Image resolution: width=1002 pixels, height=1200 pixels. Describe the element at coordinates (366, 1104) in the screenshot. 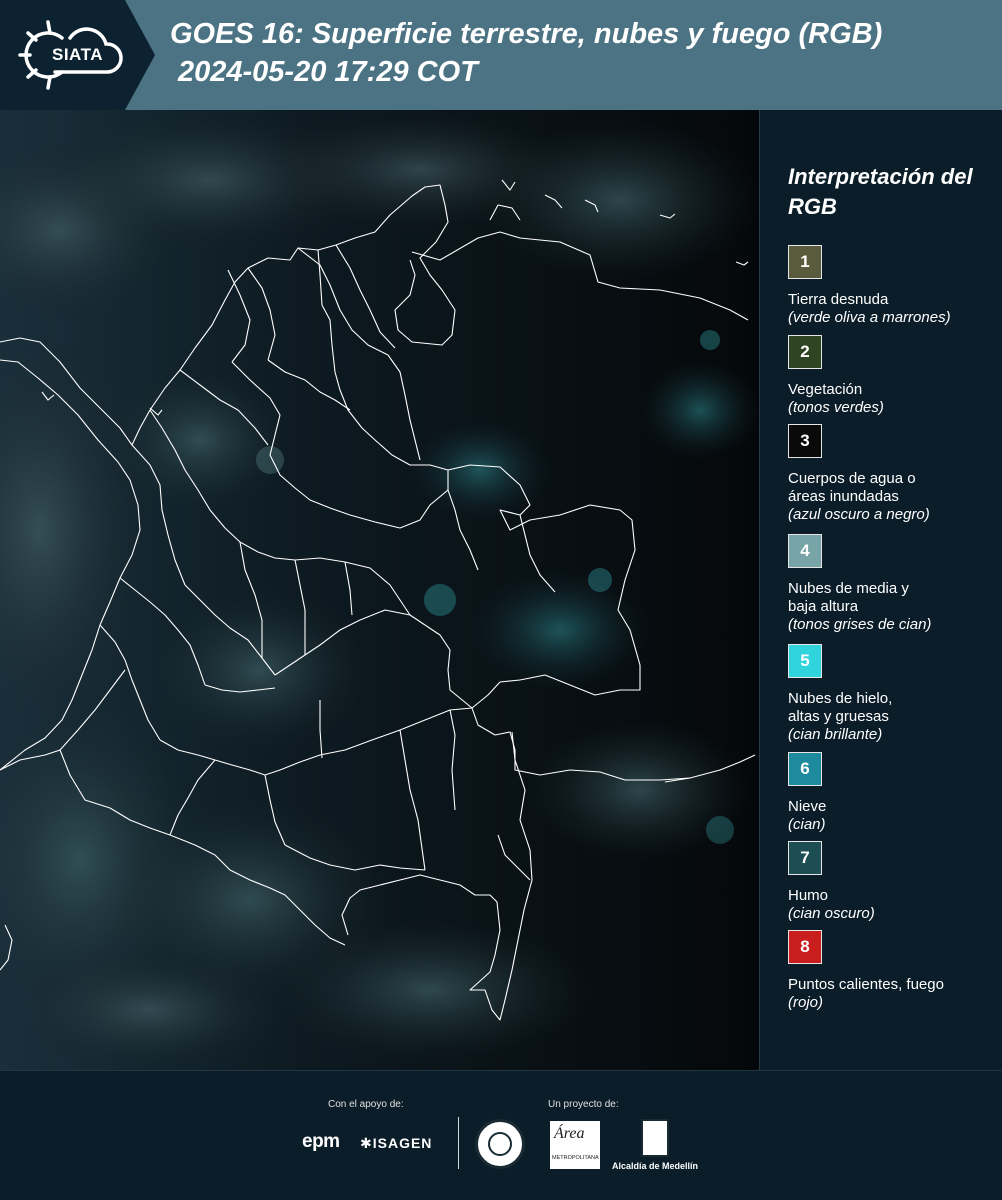

I see `support-label: Con el apoyo de:` at that location.